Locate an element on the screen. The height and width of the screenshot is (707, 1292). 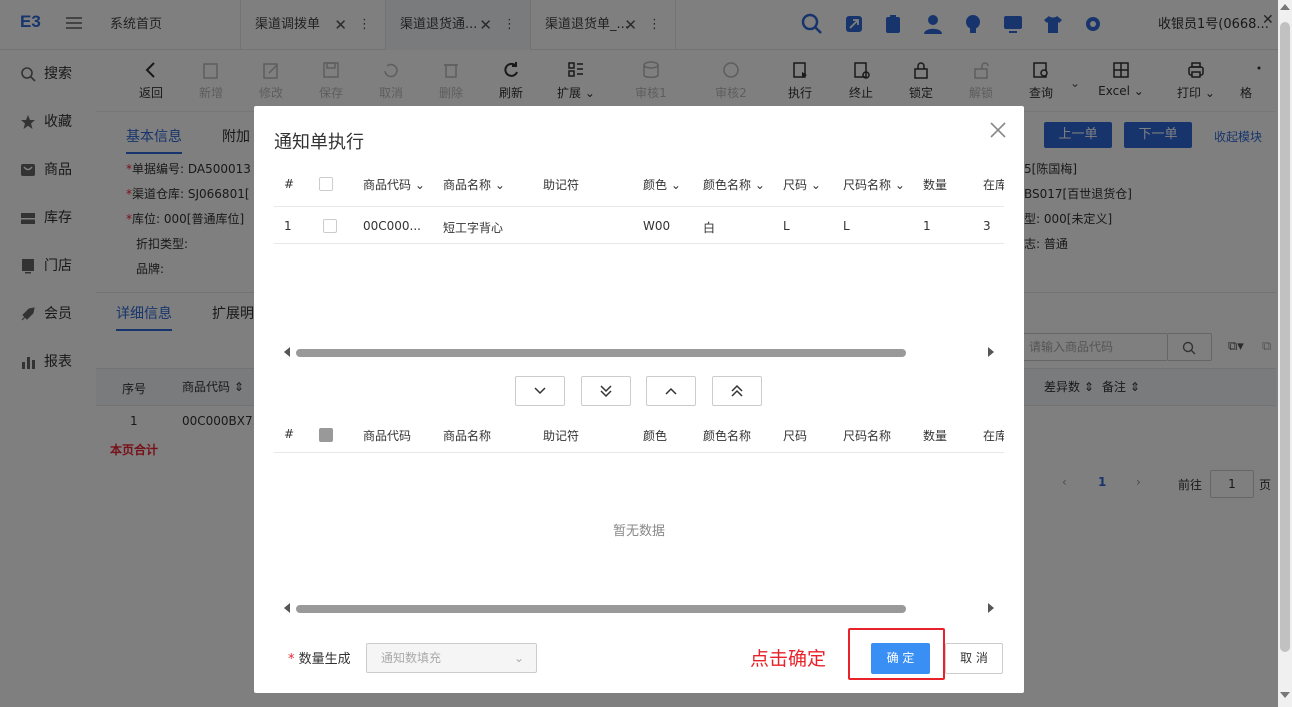
move-all-down-button is located at coordinates (606, 391).